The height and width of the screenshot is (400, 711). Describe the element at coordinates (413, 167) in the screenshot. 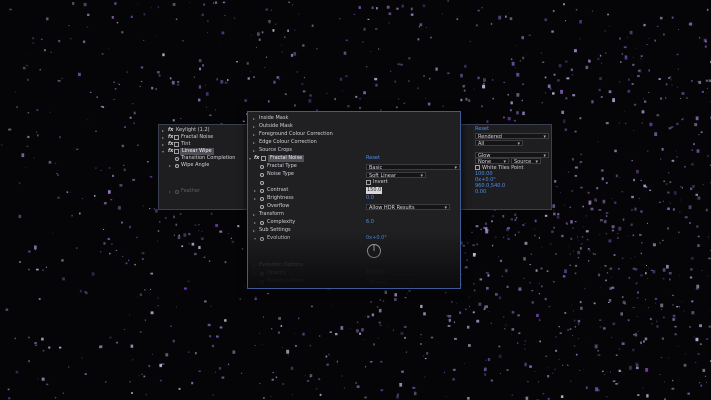

I see `fractal-type-dropdown: Basic ▾` at that location.